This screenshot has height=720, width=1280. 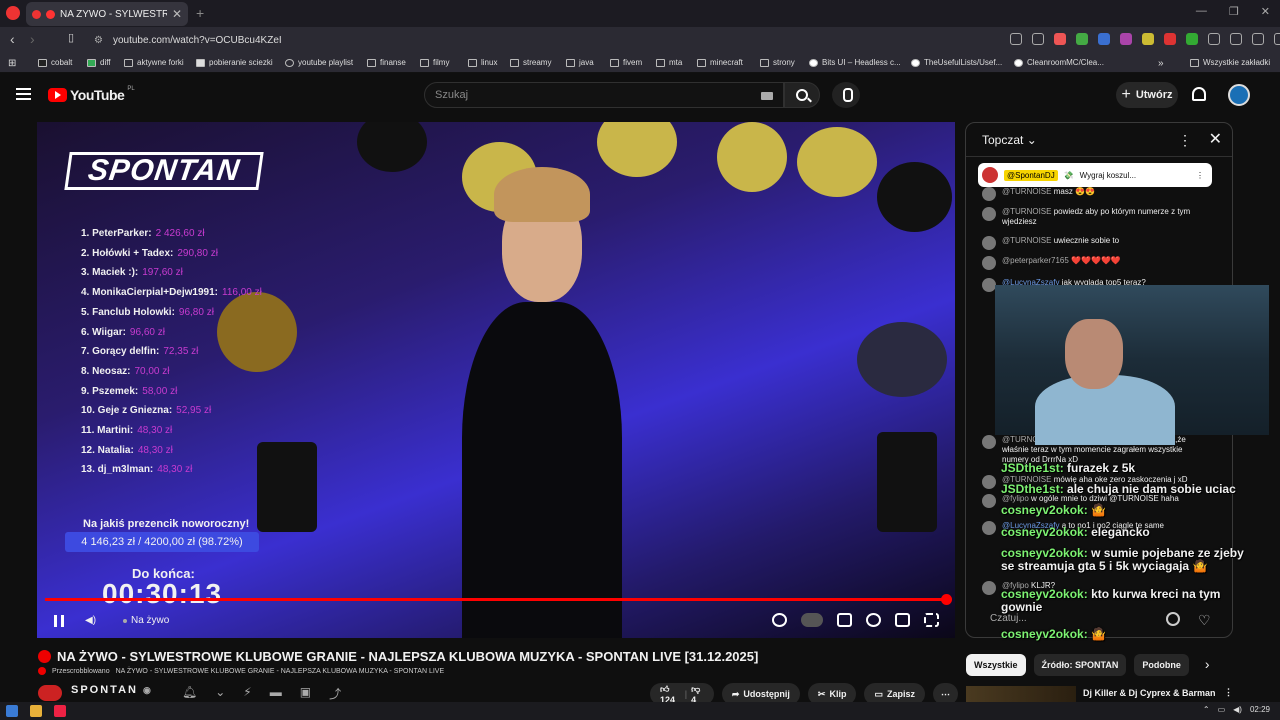 What do you see at coordinates (98, 40) in the screenshot?
I see `site-info-icon: ⚙` at bounding box center [98, 40].